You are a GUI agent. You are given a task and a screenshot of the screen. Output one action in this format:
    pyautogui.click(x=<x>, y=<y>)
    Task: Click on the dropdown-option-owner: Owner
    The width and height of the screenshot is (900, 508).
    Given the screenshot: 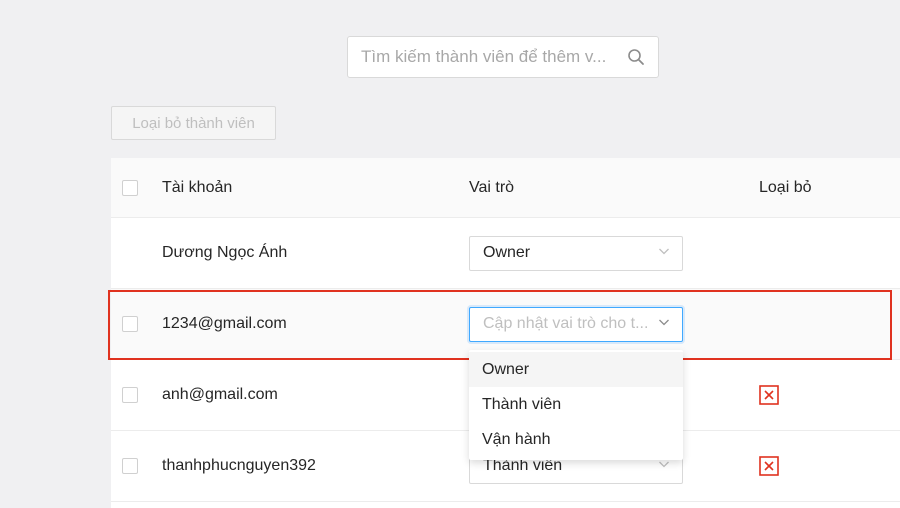 What is the action you would take?
    pyautogui.click(x=576, y=369)
    